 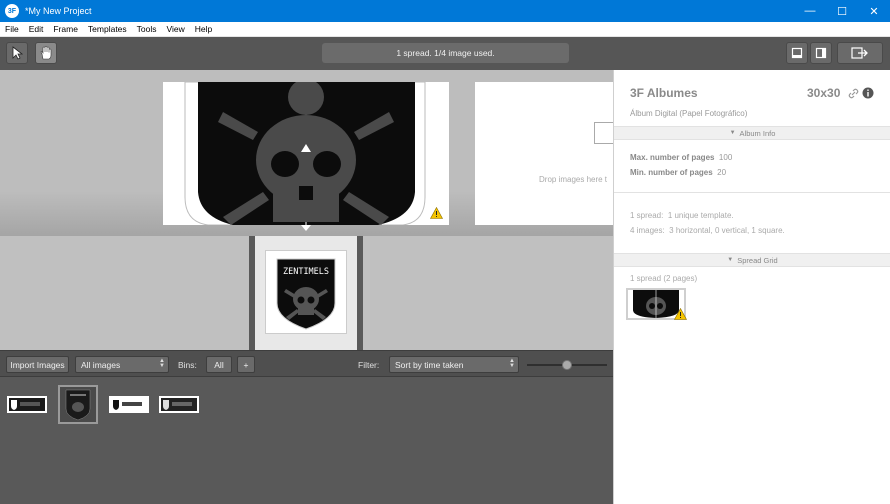 What do you see at coordinates (700, 215) in the screenshot?
I see `spread-summary-value: 1 unique template.` at bounding box center [700, 215].